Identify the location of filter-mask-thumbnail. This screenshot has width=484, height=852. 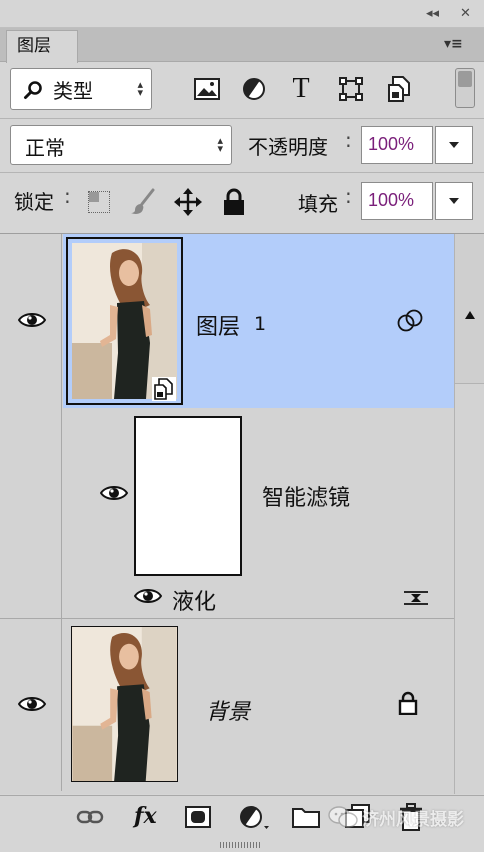
(188, 496).